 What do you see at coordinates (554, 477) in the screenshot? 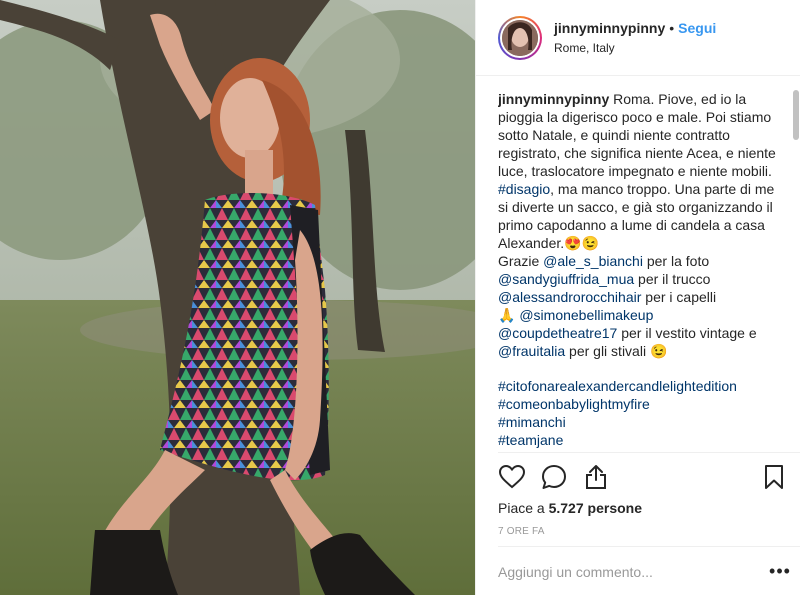
I see `comment-icon` at bounding box center [554, 477].